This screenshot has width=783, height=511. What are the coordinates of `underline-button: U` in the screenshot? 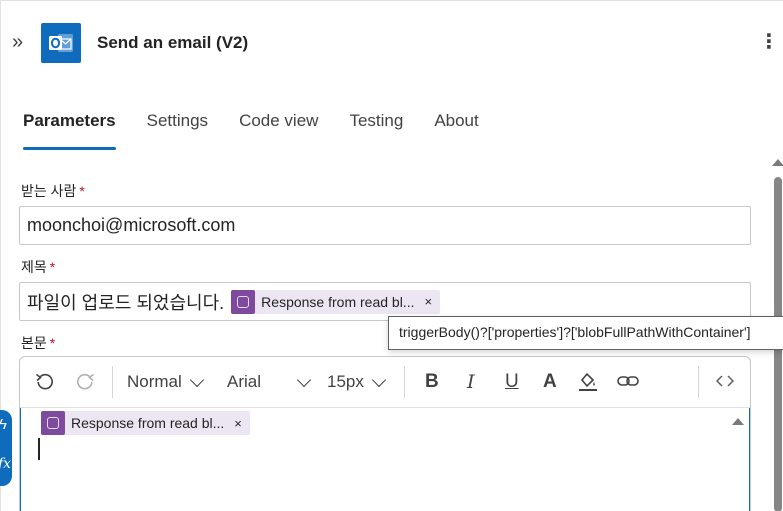 It's located at (512, 382).